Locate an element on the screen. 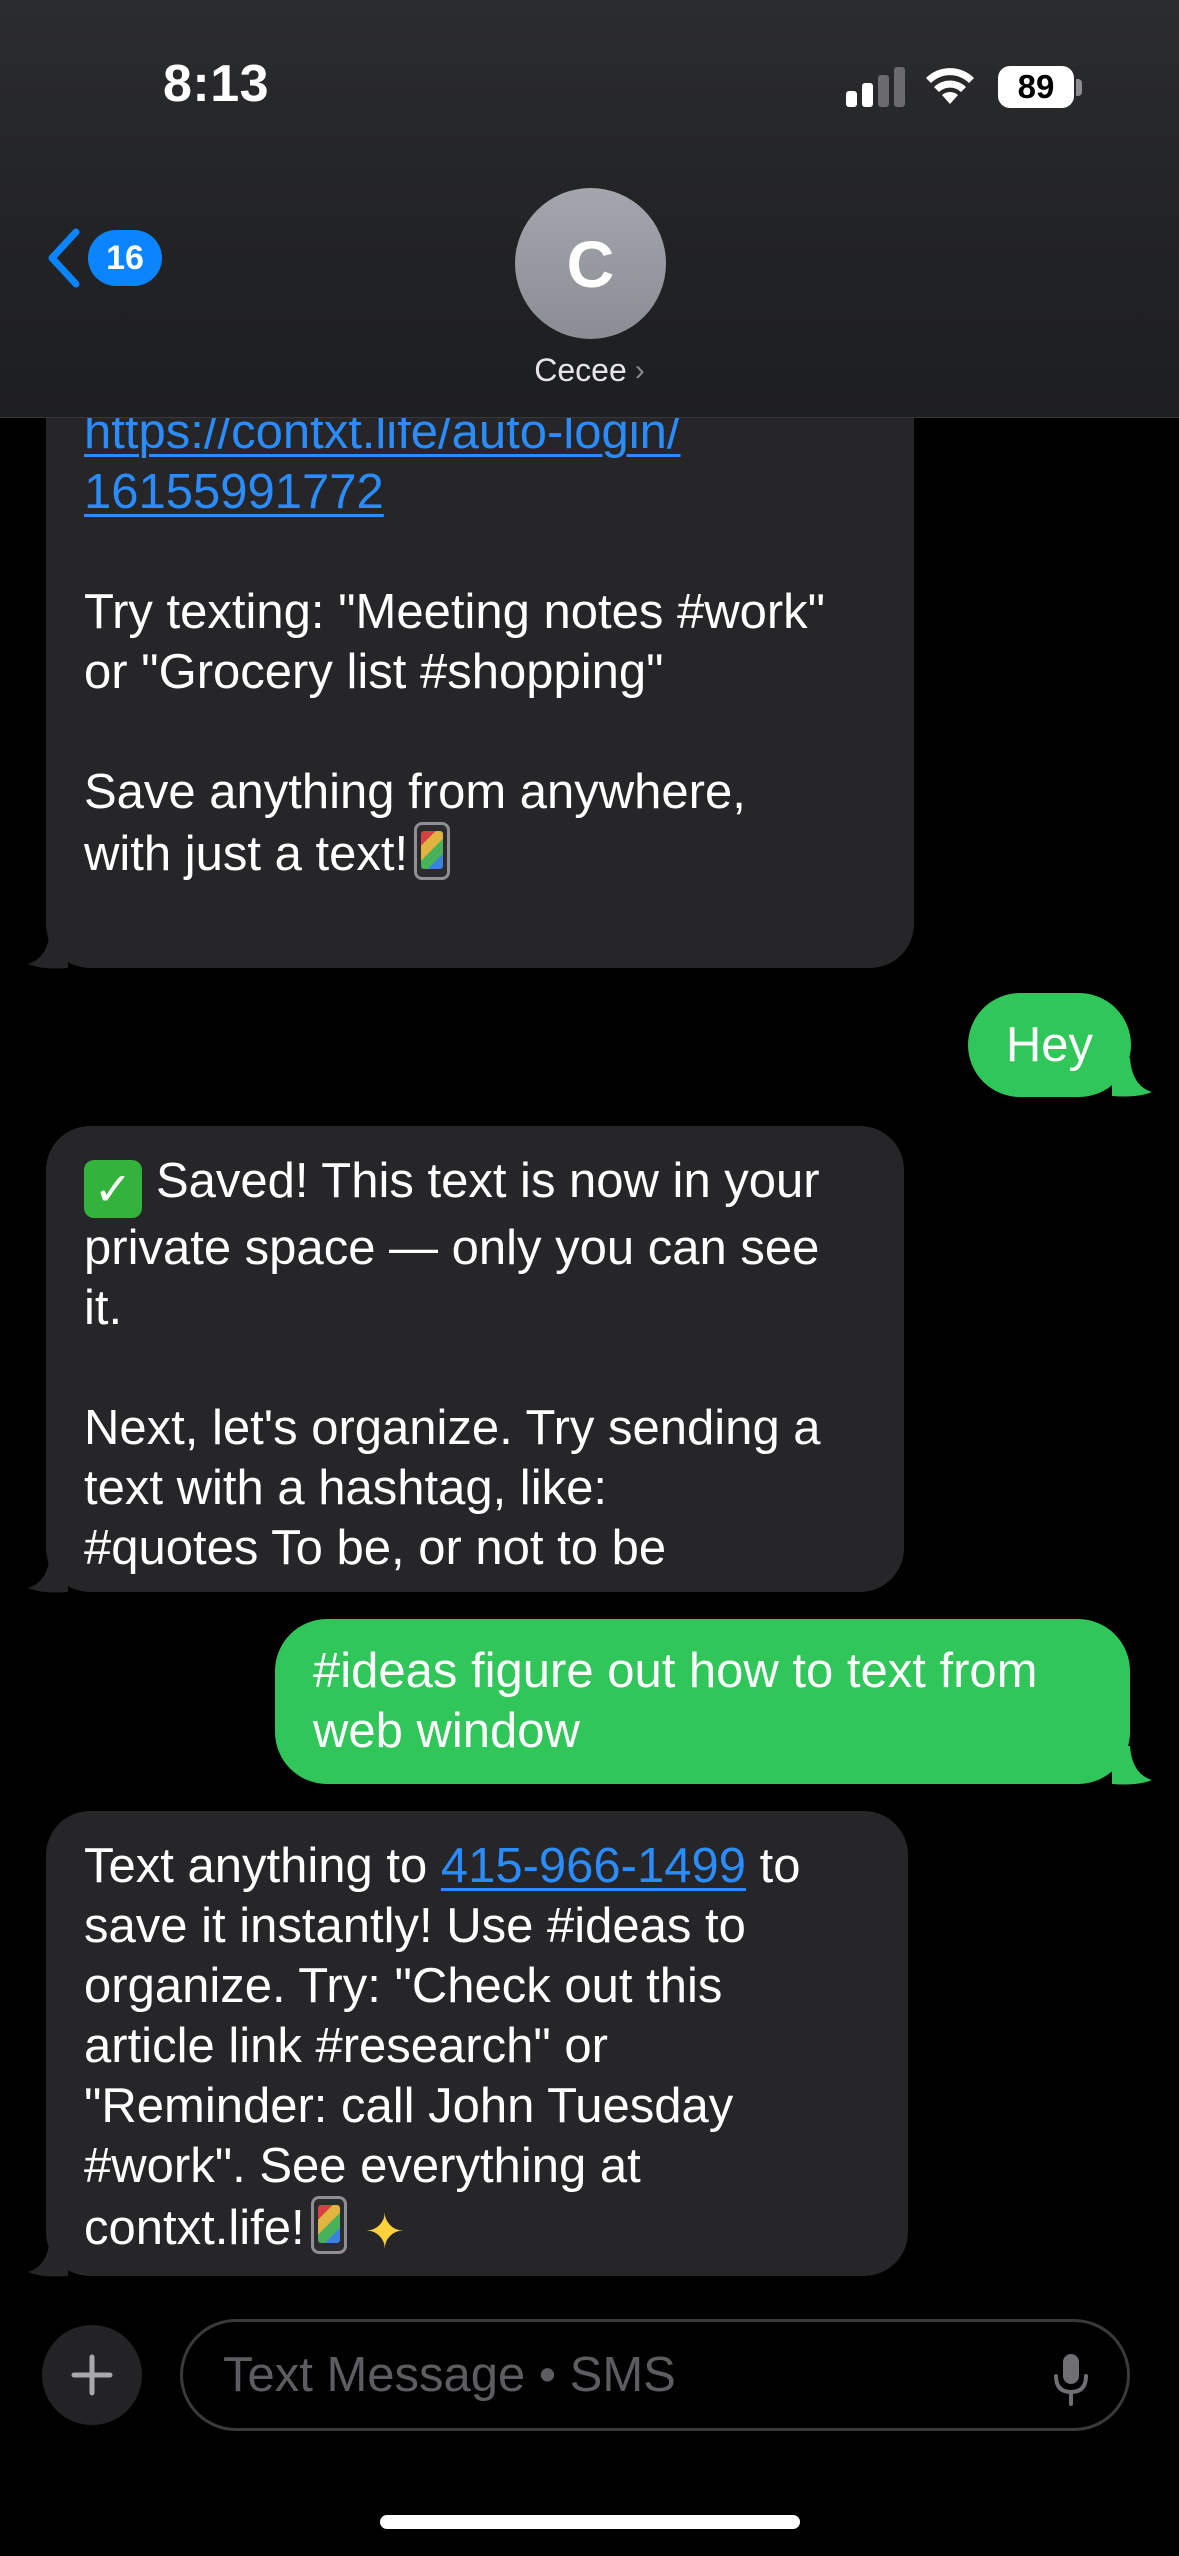 This screenshot has height=2556, width=1179. outgoing-message-bubble: Hey is located at coordinates (1049, 1045).